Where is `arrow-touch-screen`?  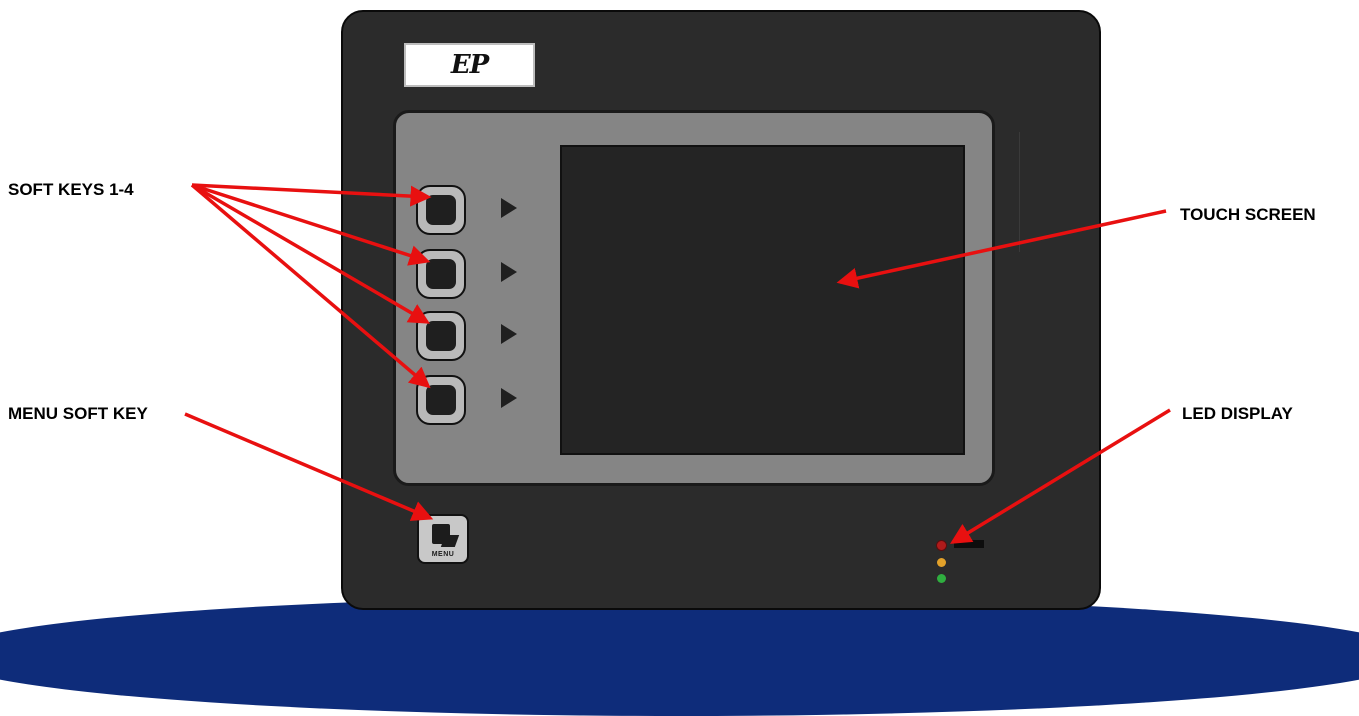
arrow-touch-screen is located at coordinates (1001, 249).